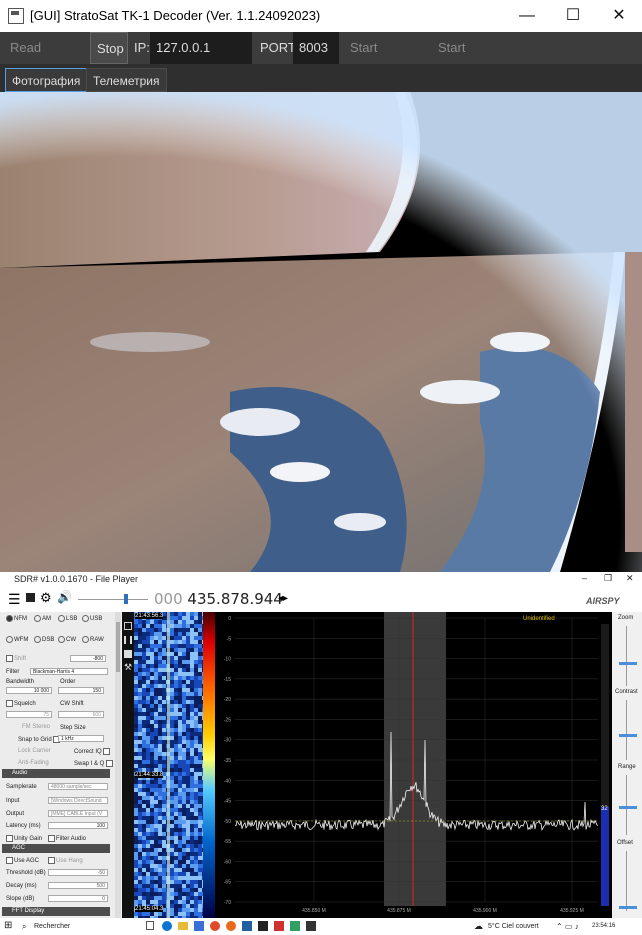 The image size is (642, 935). What do you see at coordinates (199, 926) in the screenshot?
I see `store-icon` at bounding box center [199, 926].